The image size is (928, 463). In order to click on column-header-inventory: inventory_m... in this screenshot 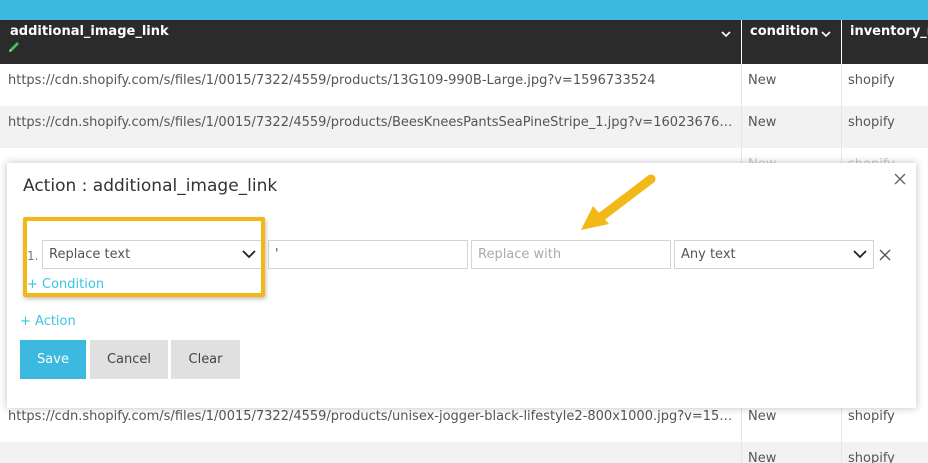, I will do `click(885, 42)`.